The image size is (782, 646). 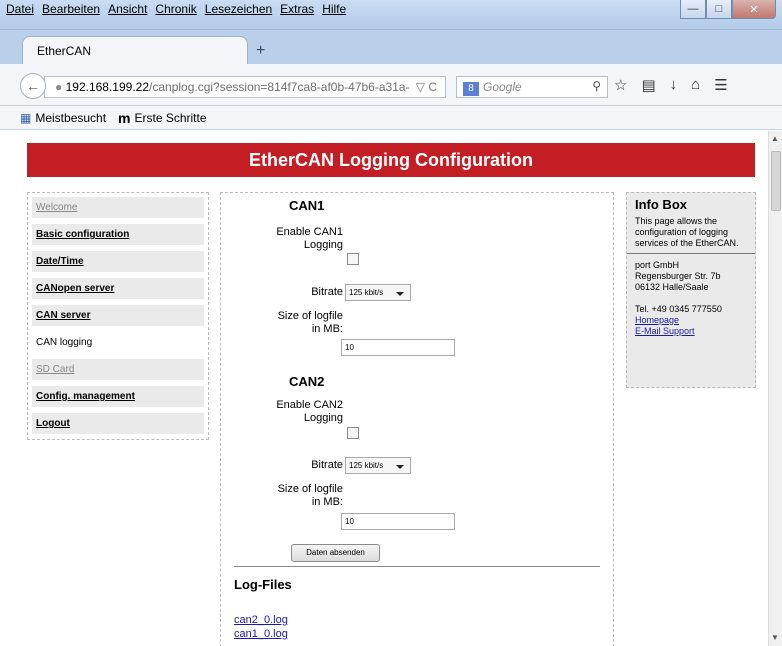 I want to click on homepage-link: Homepage, so click(x=691, y=320).